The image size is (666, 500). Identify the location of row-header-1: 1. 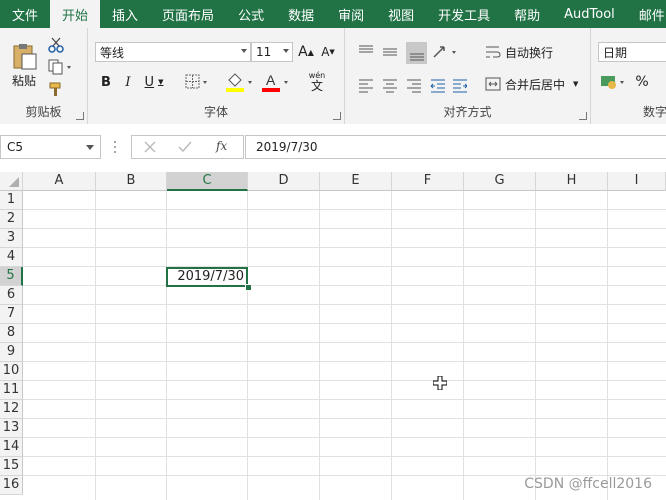
(11, 200).